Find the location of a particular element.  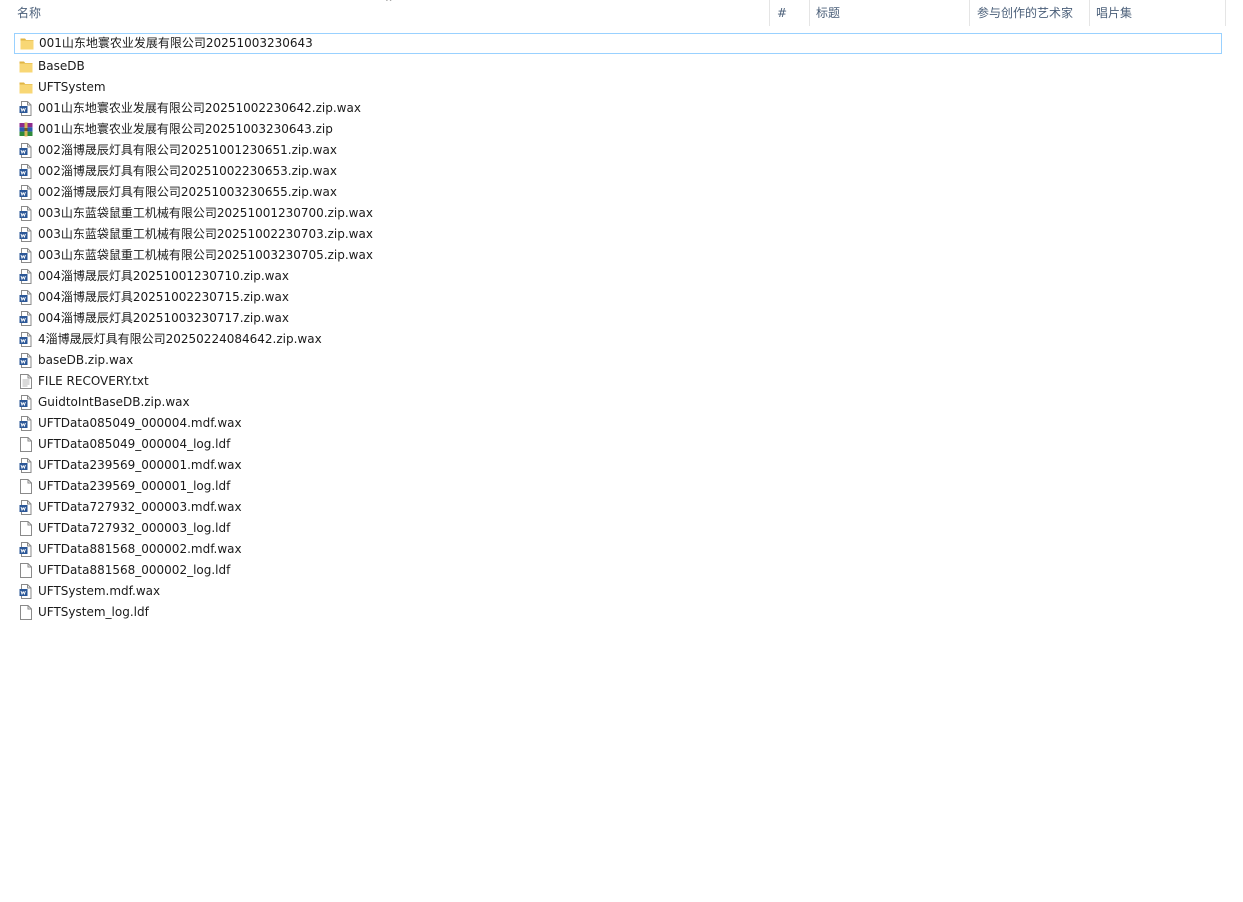

file-name: BaseDB is located at coordinates (61, 66).